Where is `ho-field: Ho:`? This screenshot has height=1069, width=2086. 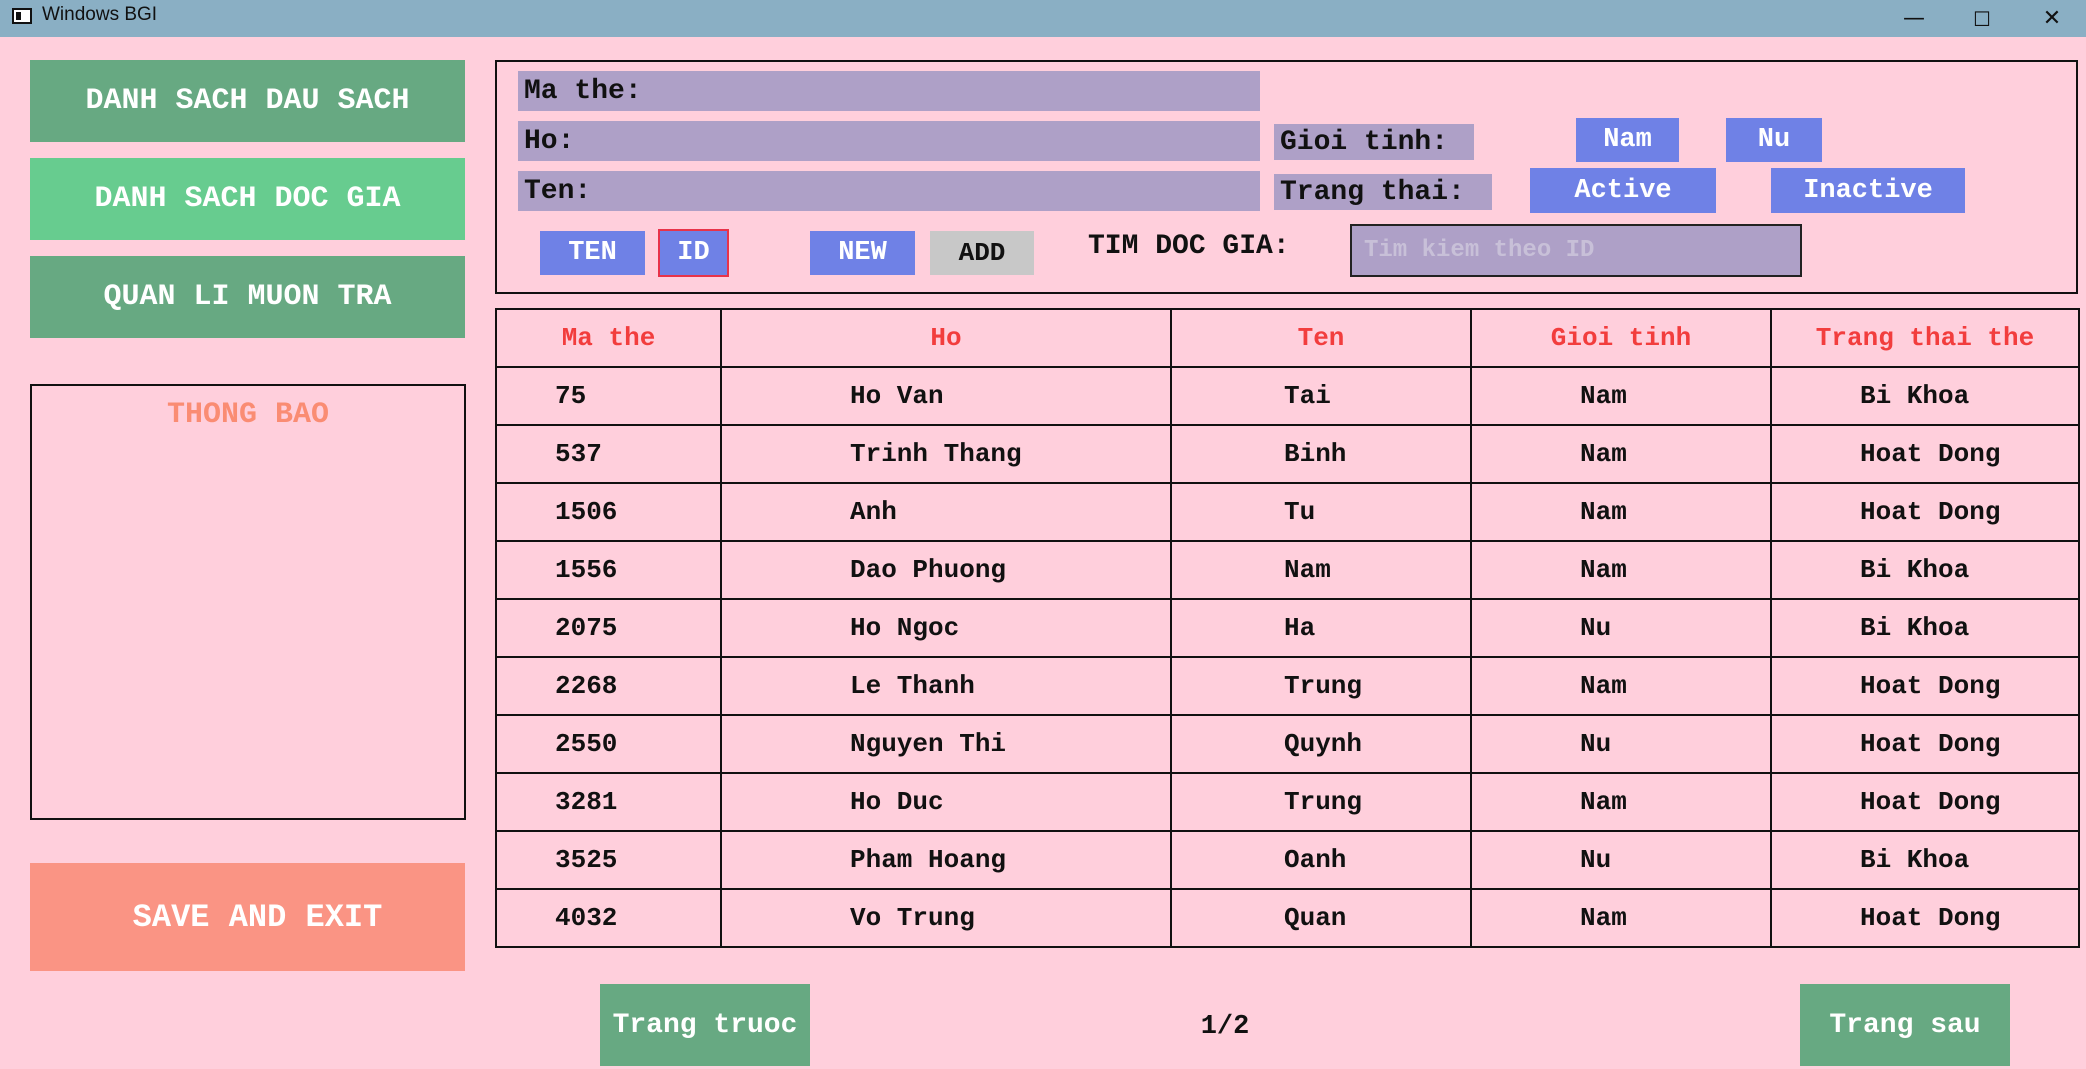 ho-field: Ho: is located at coordinates (889, 141).